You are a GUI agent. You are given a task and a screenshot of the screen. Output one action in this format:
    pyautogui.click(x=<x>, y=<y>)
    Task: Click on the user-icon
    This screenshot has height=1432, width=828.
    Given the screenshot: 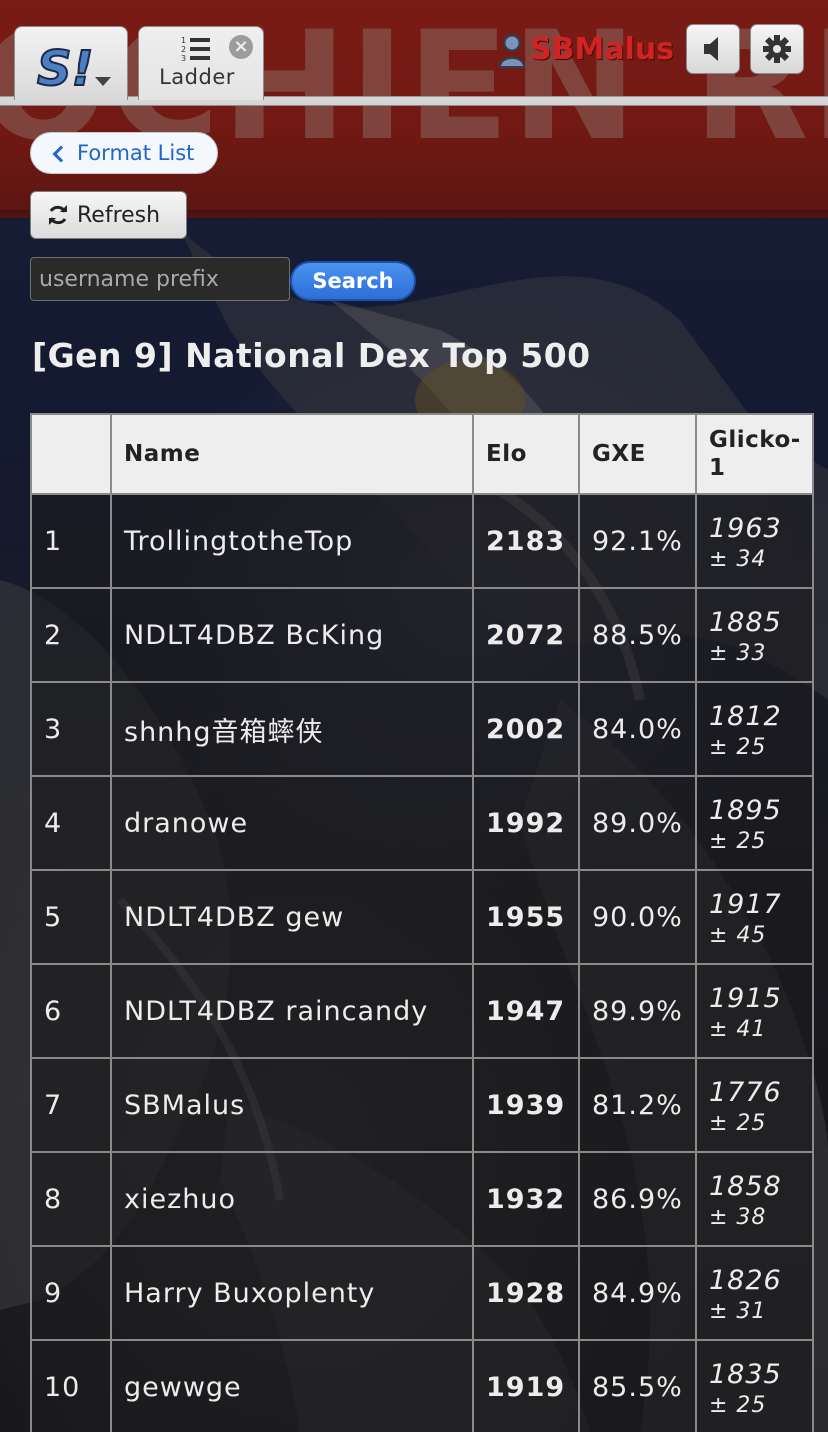 What is the action you would take?
    pyautogui.click(x=512, y=51)
    